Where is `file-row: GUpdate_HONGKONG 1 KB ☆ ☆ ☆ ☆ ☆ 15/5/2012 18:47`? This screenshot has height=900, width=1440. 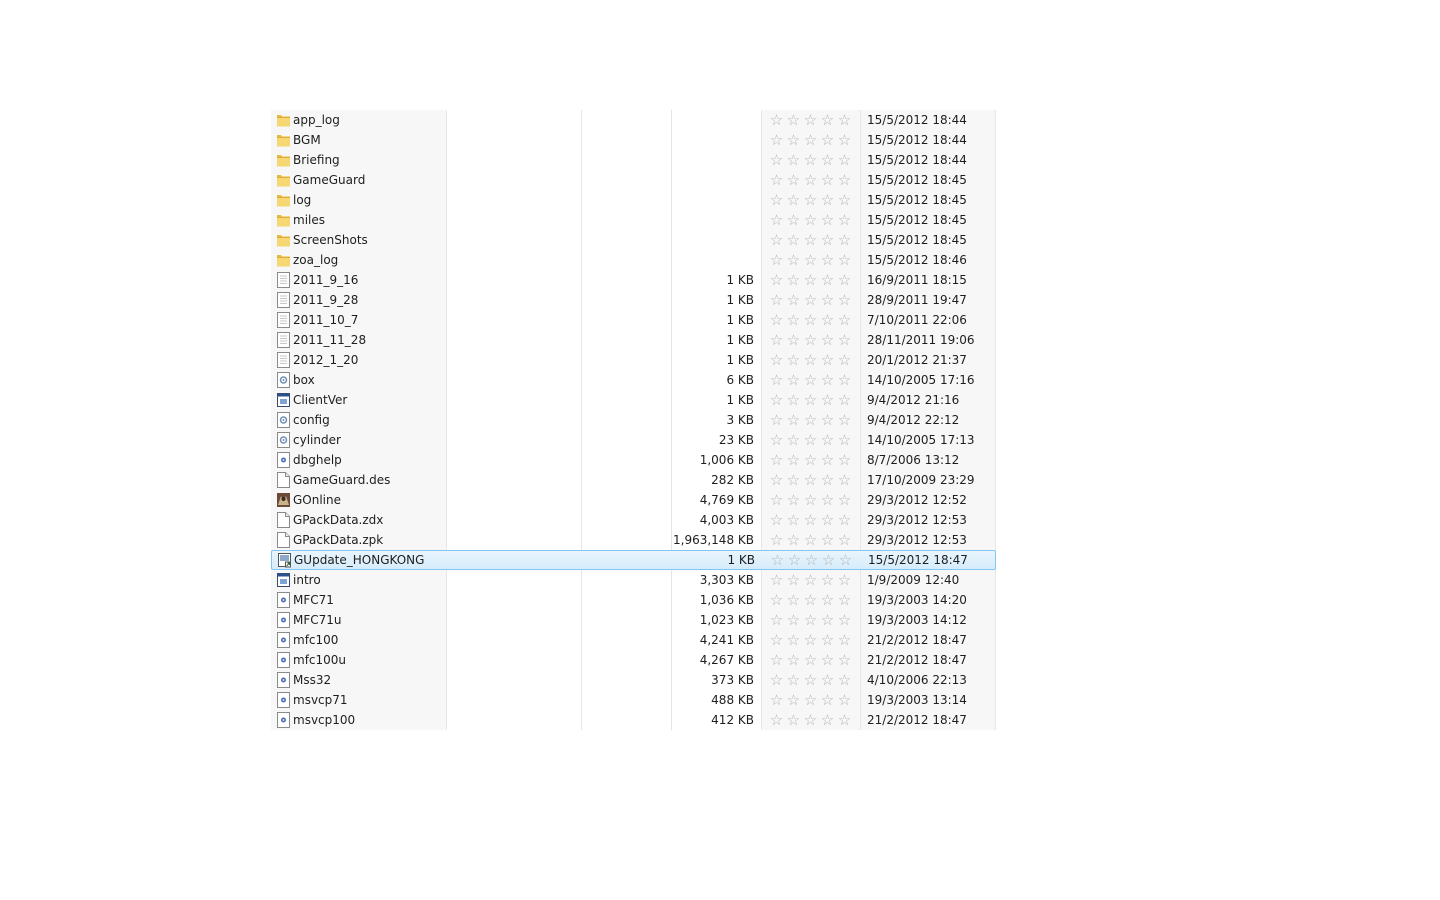
file-row: GUpdate_HONGKONG 1 KB ☆ ☆ ☆ ☆ ☆ 15/5/2012 18:47 is located at coordinates (633, 560).